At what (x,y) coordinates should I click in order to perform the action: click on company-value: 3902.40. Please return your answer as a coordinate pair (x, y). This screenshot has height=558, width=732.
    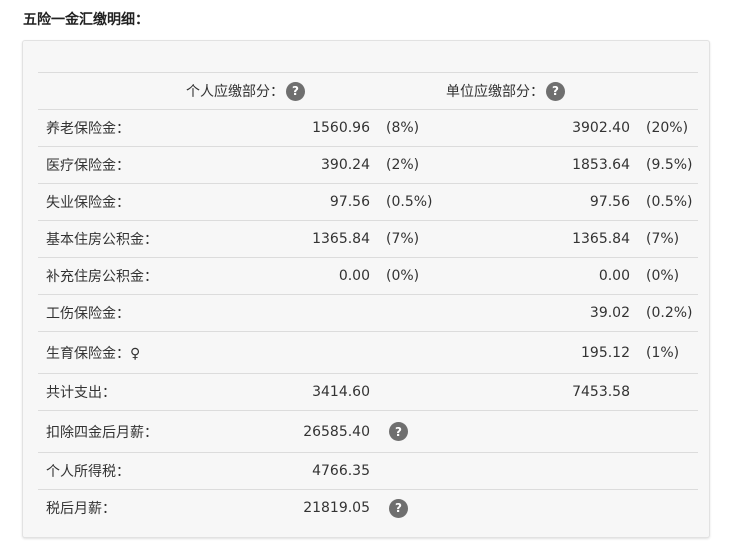
    Looking at the image, I should click on (601, 128).